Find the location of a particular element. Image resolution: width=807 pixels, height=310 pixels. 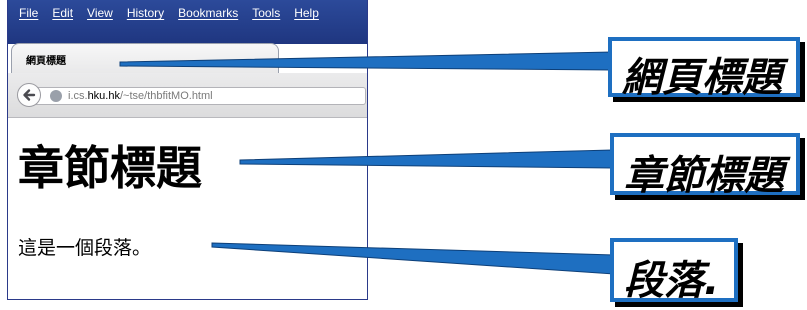

callout-page-title: 網頁標題 is located at coordinates (704, 69).